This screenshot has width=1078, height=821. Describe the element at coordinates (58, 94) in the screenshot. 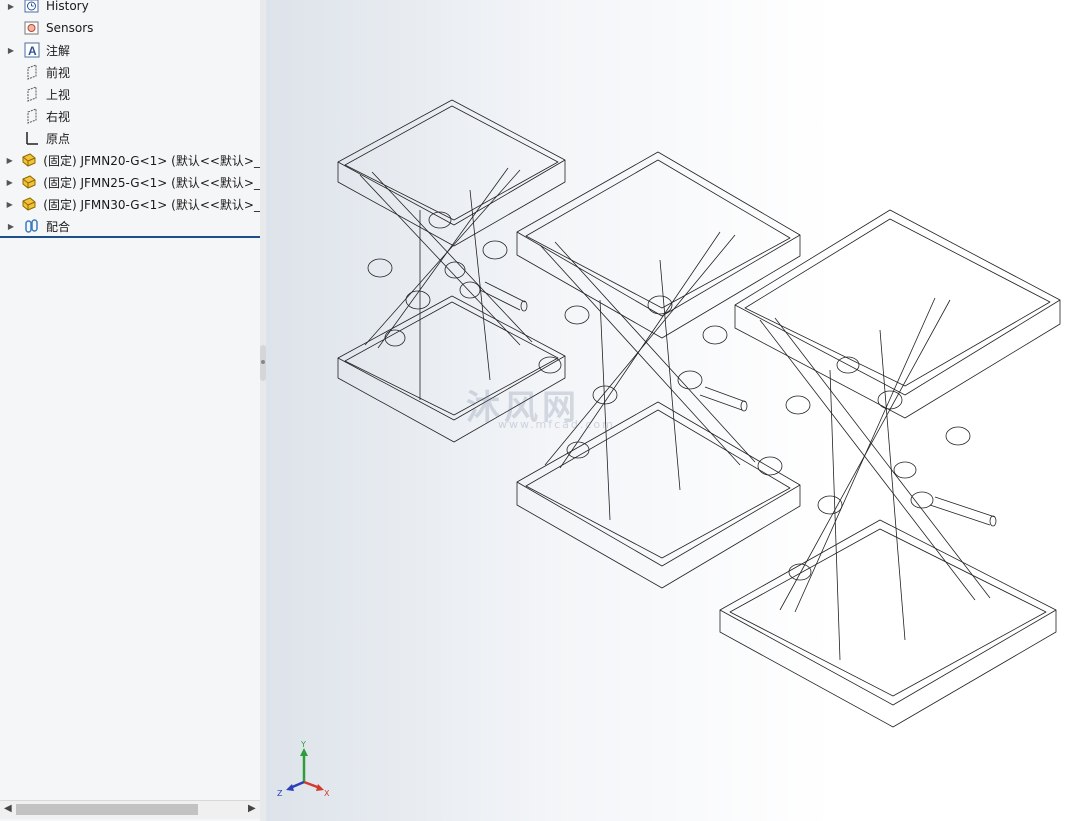

I see `tree-item-label: 上视` at that location.